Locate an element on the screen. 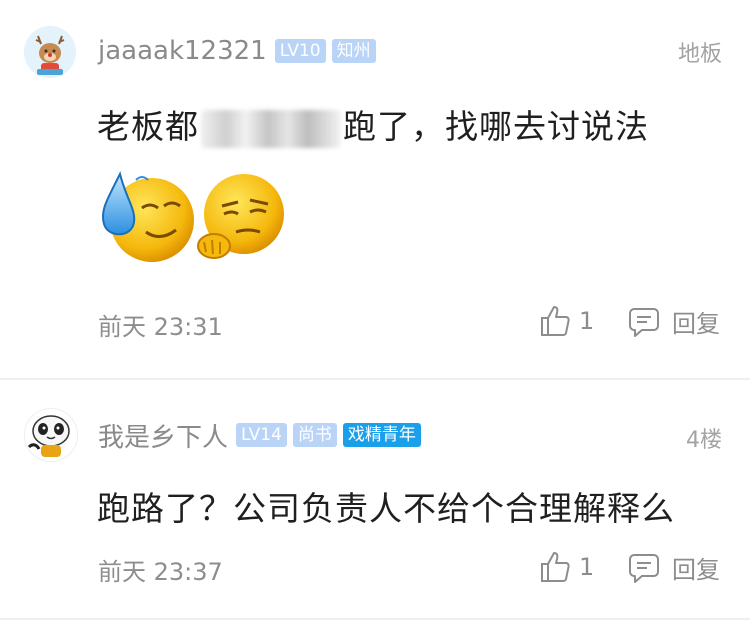  floor-label: 4楼 is located at coordinates (704, 440).